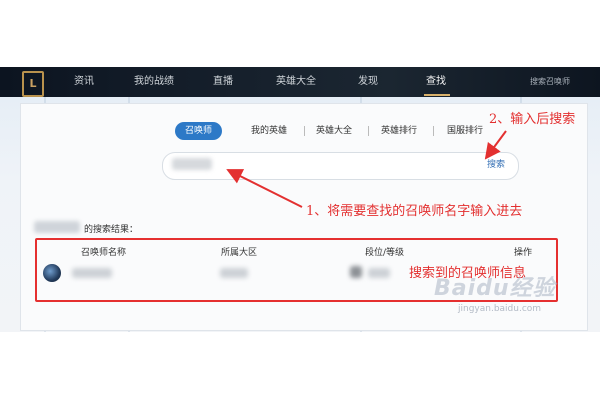 The height and width of the screenshot is (400, 600). Describe the element at coordinates (437, 95) in the screenshot. I see `nav-active-indicator` at that location.